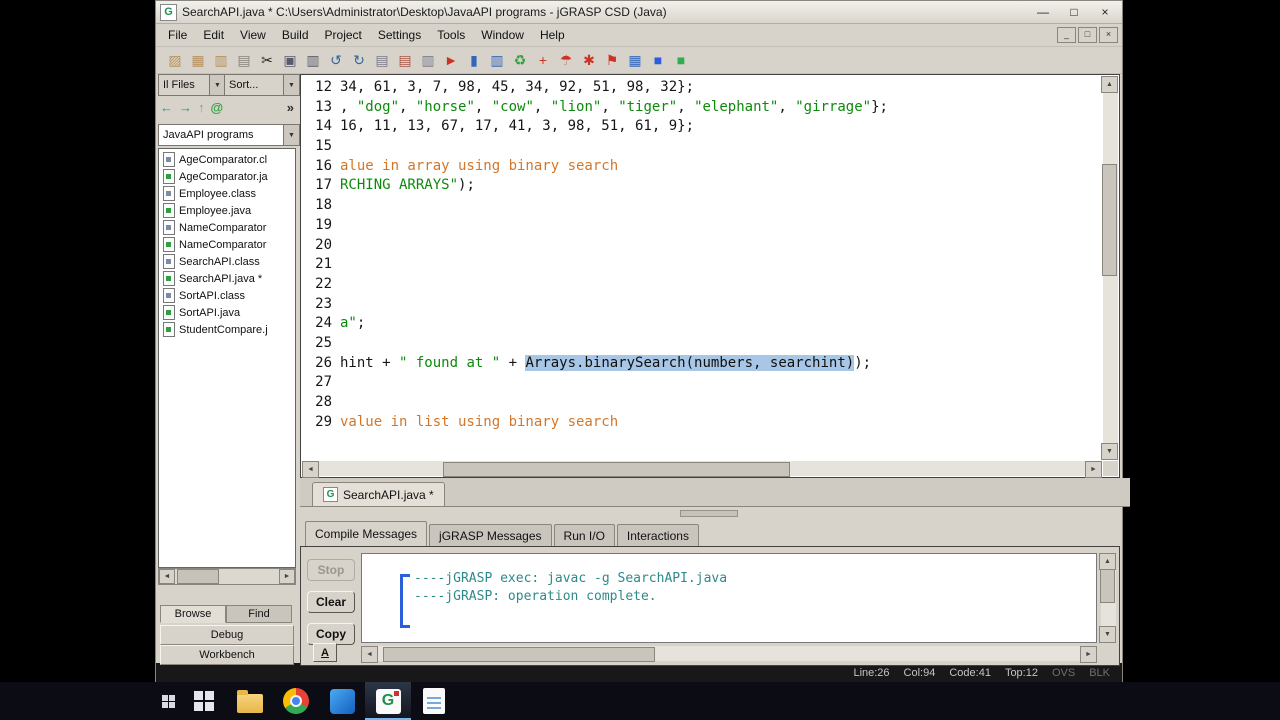  What do you see at coordinates (474, 60) in the screenshot?
I see `chart-icon: ▮` at bounding box center [474, 60].